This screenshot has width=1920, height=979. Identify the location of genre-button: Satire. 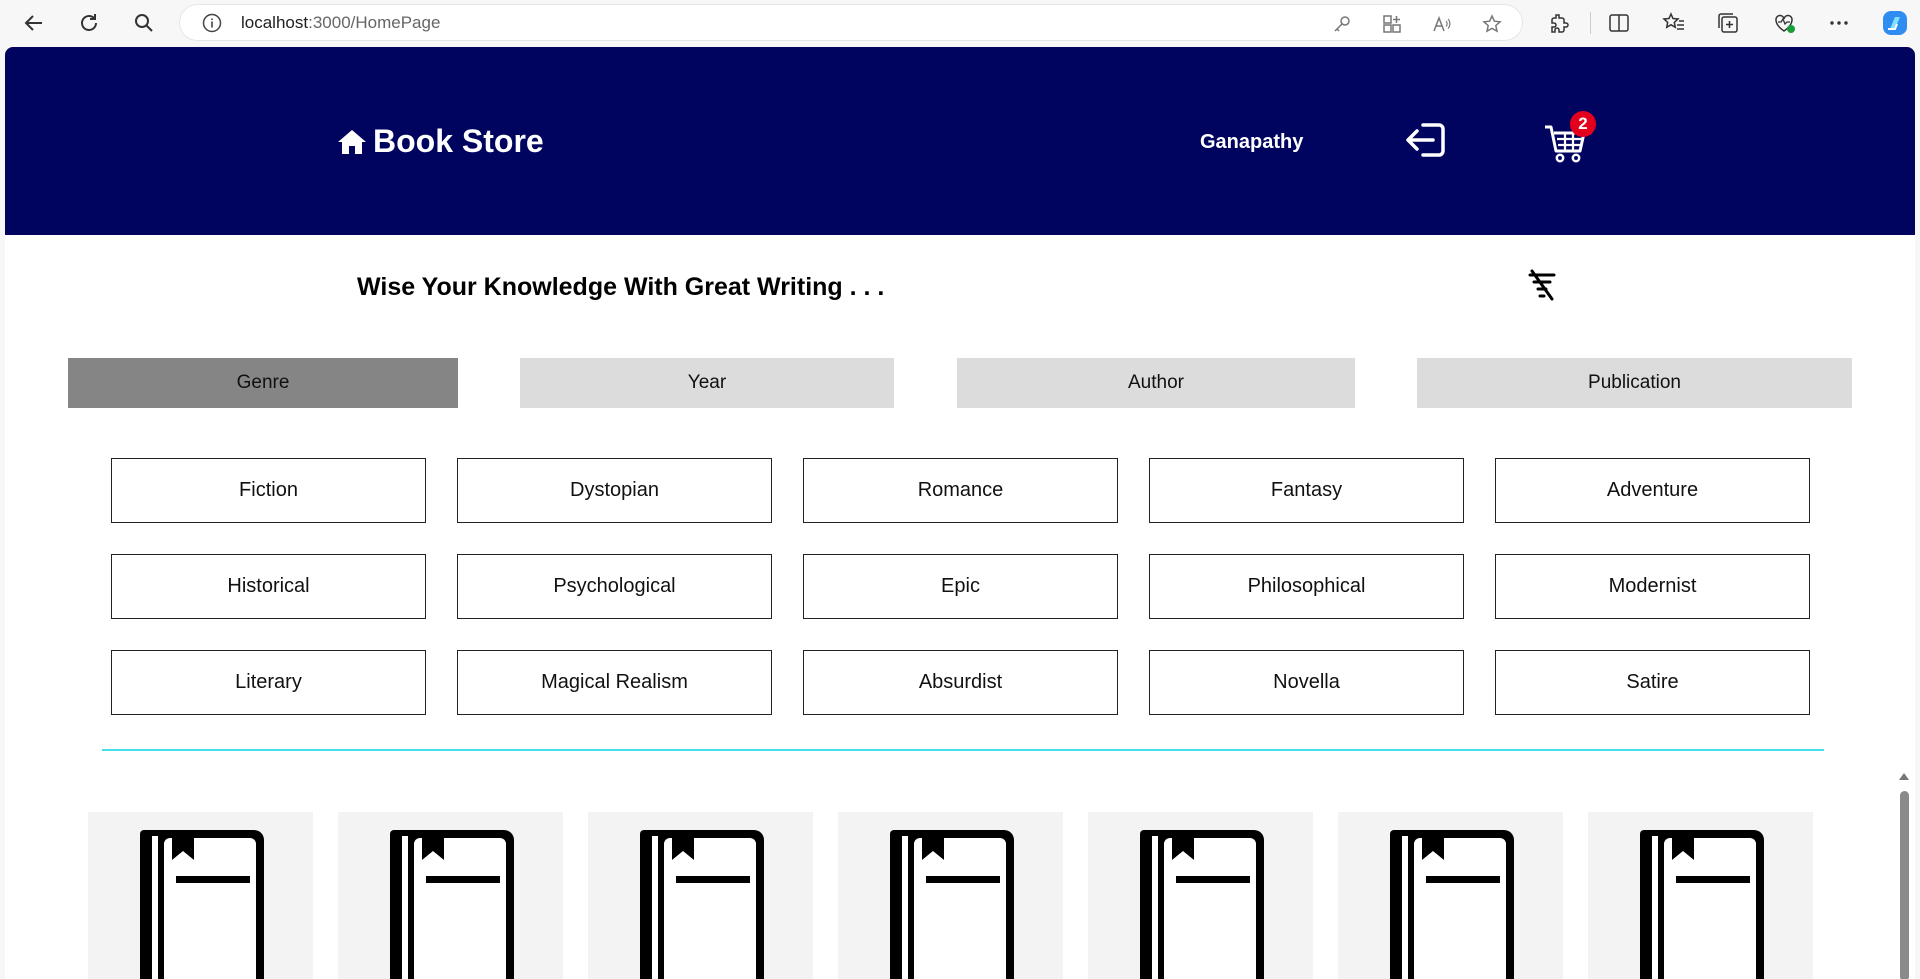
(1652, 682).